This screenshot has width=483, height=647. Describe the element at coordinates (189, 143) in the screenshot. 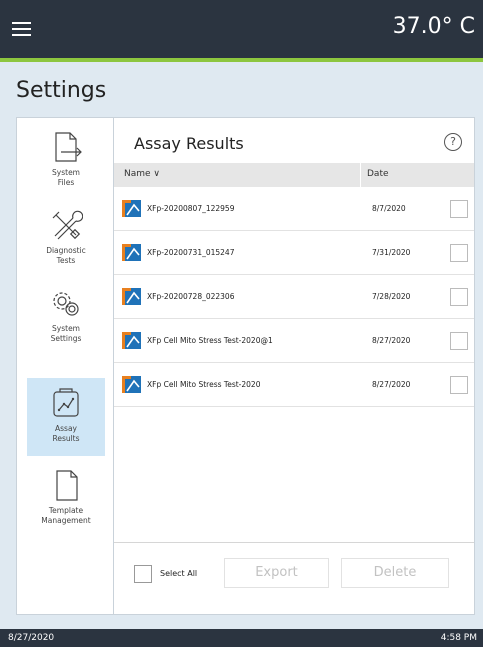

I see `section-title: Assay Results` at that location.